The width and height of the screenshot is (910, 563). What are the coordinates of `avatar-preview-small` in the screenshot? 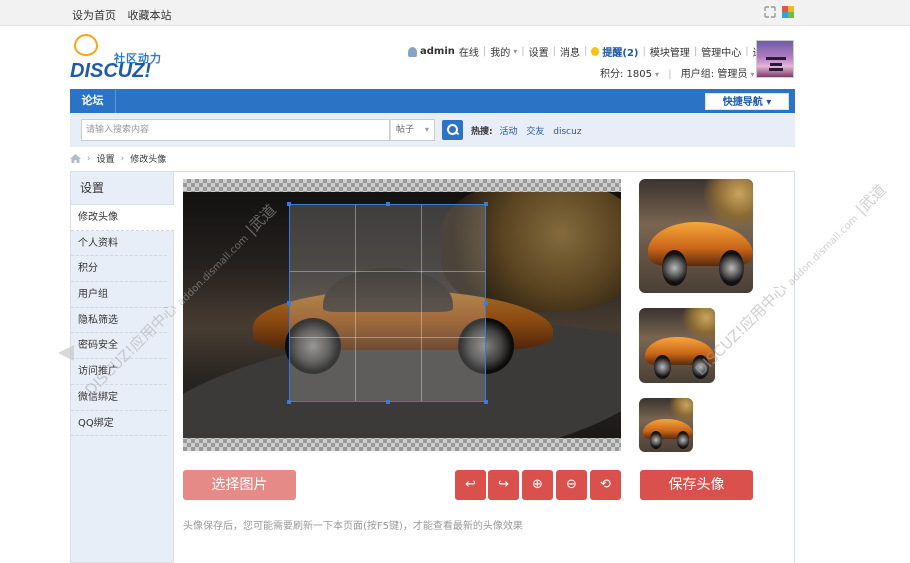 It's located at (666, 425).